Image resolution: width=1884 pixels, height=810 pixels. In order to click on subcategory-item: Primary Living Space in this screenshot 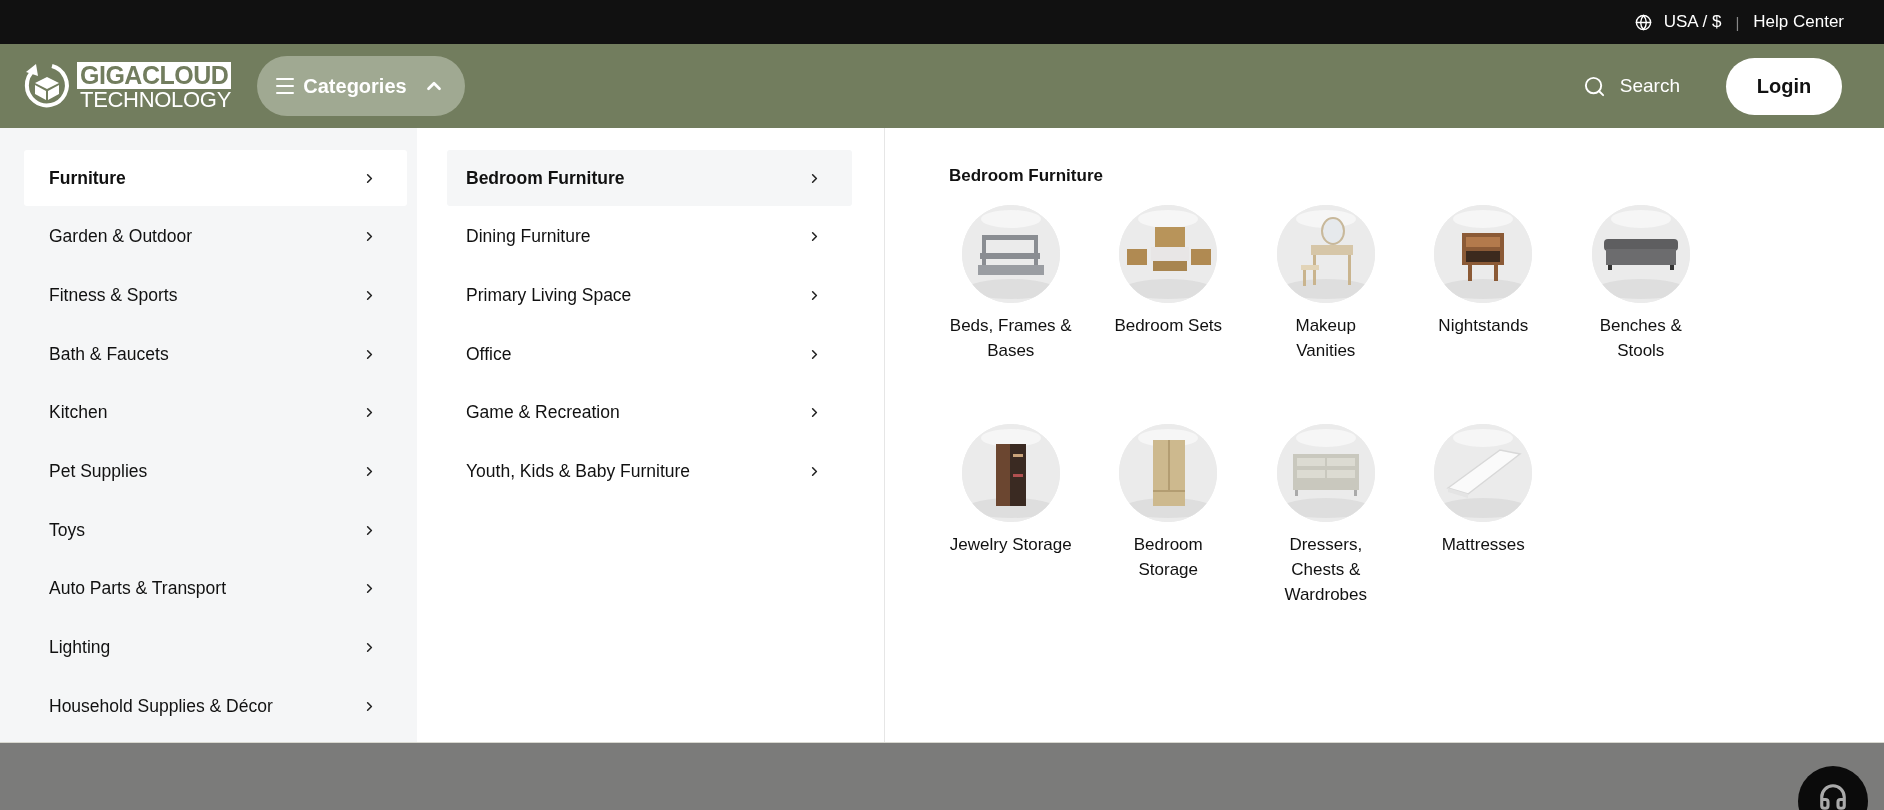, I will do `click(649, 295)`.